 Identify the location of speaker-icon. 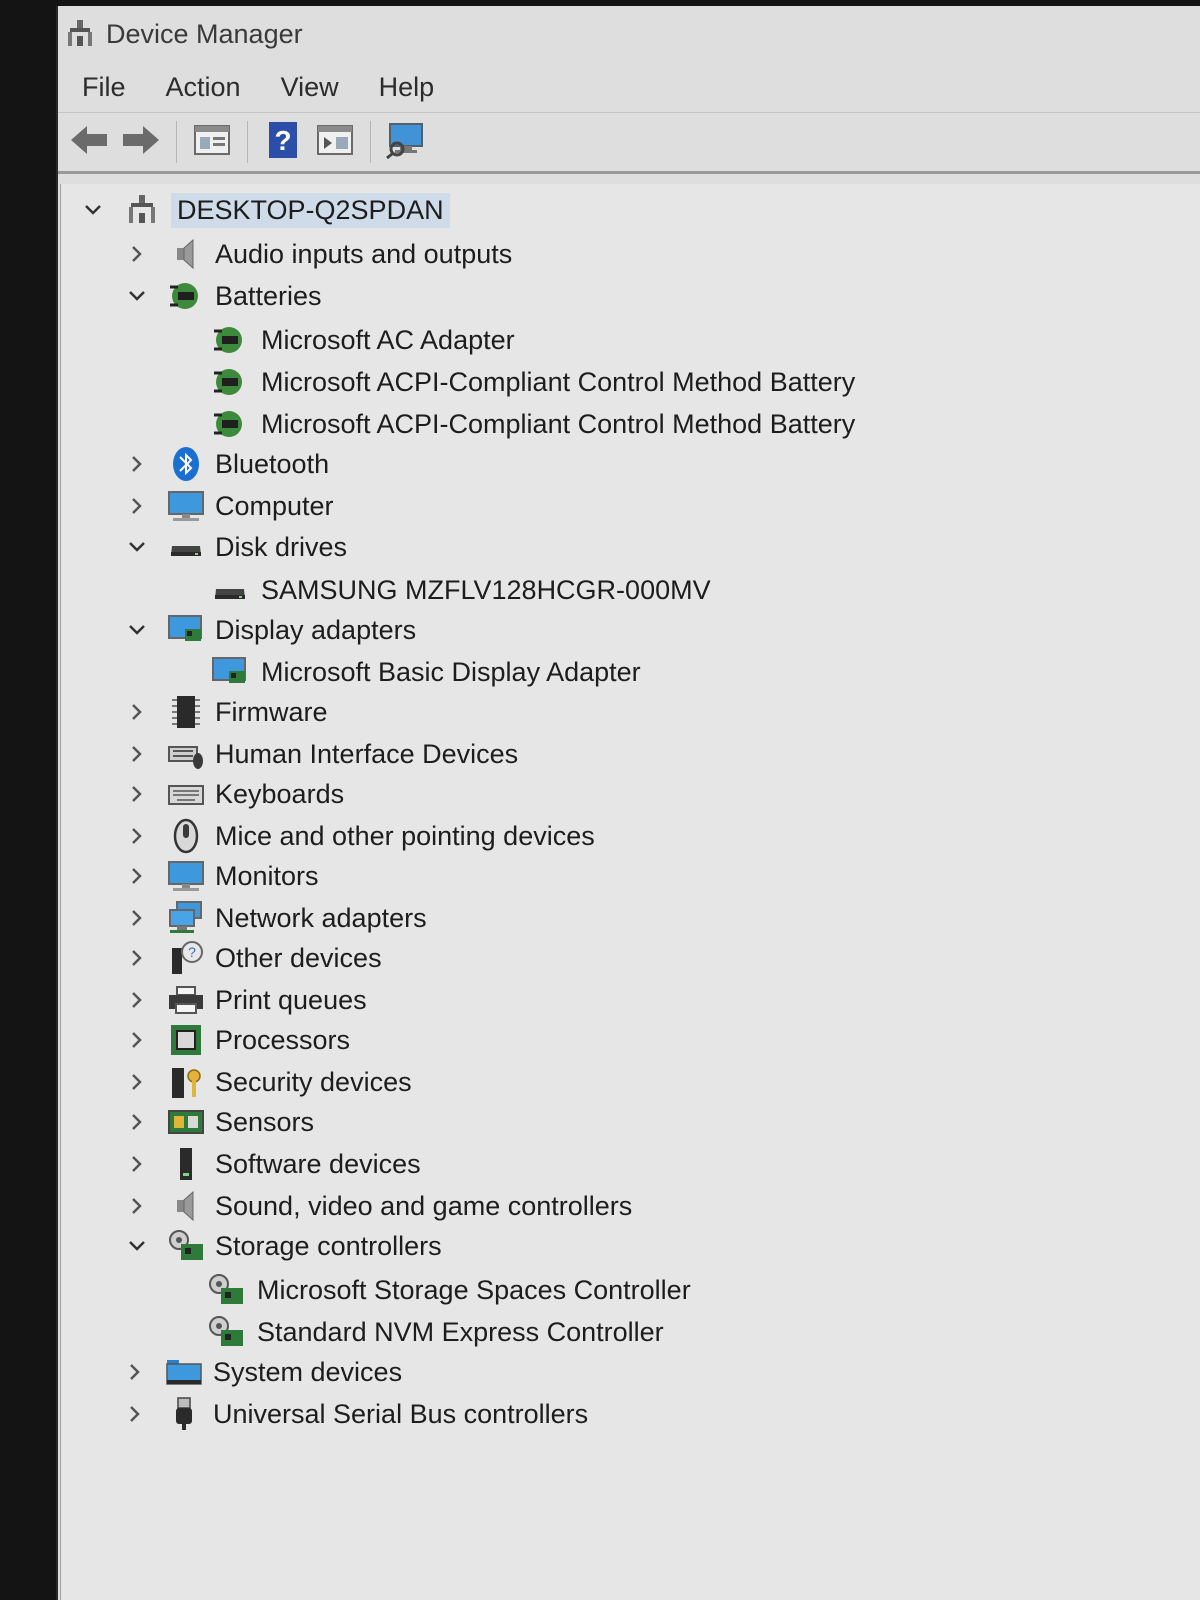
(186, 254).